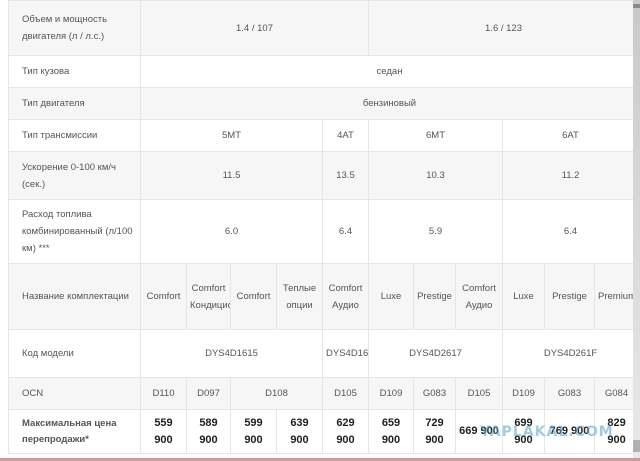 This screenshot has height=461, width=640. What do you see at coordinates (74, 71) in the screenshot?
I see `row-label: Тип кузова` at bounding box center [74, 71].